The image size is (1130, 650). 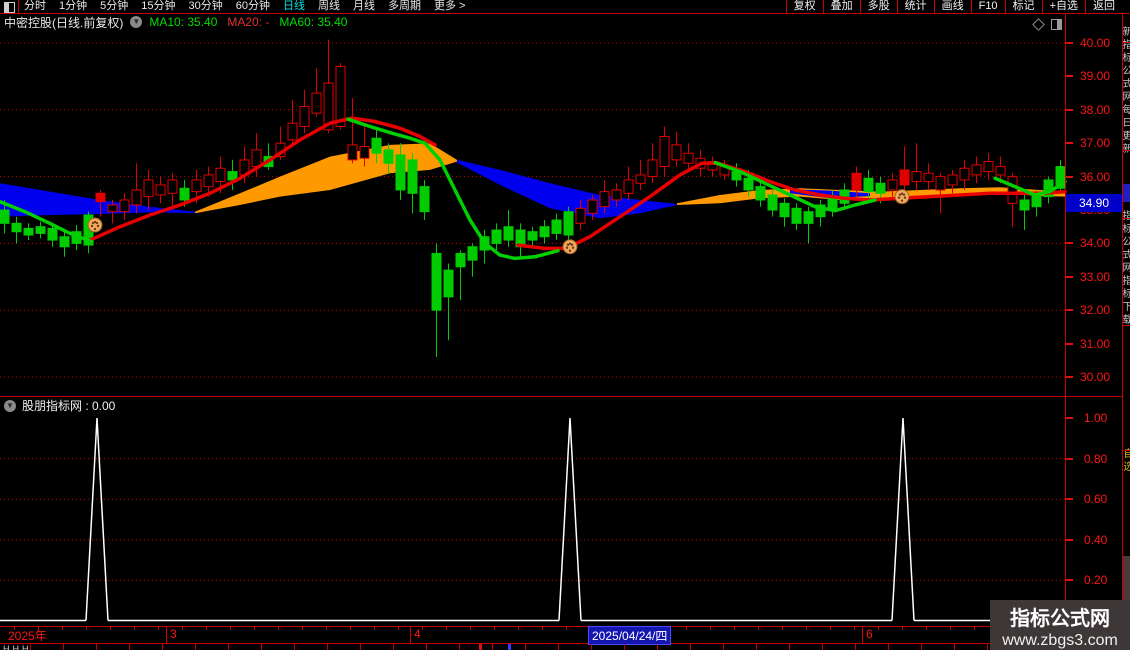 I want to click on toolbar-button-3: 统计, so click(x=915, y=6).